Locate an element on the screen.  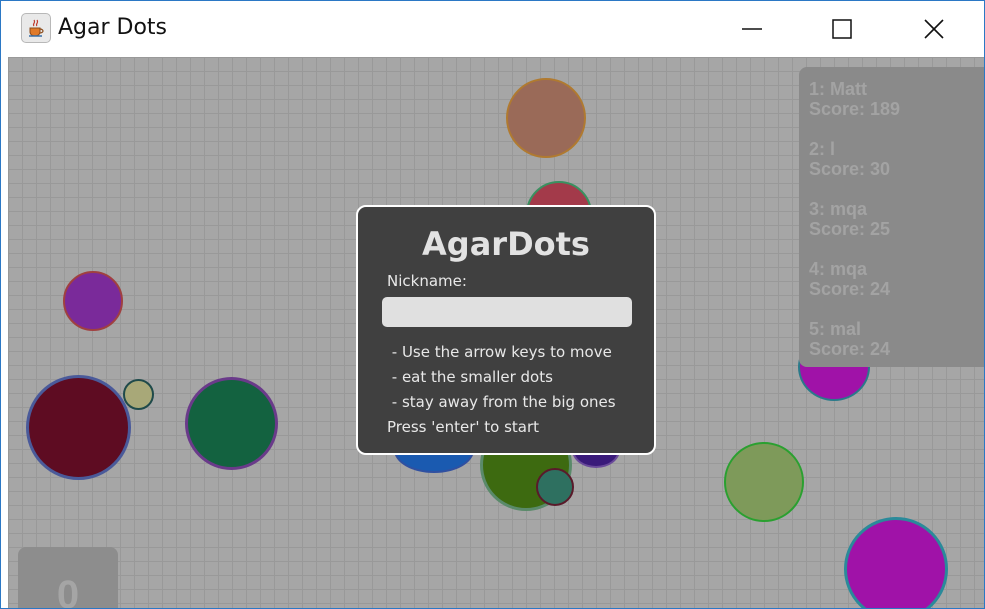
start-hint: Press 'enter' to start is located at coordinates (463, 427).